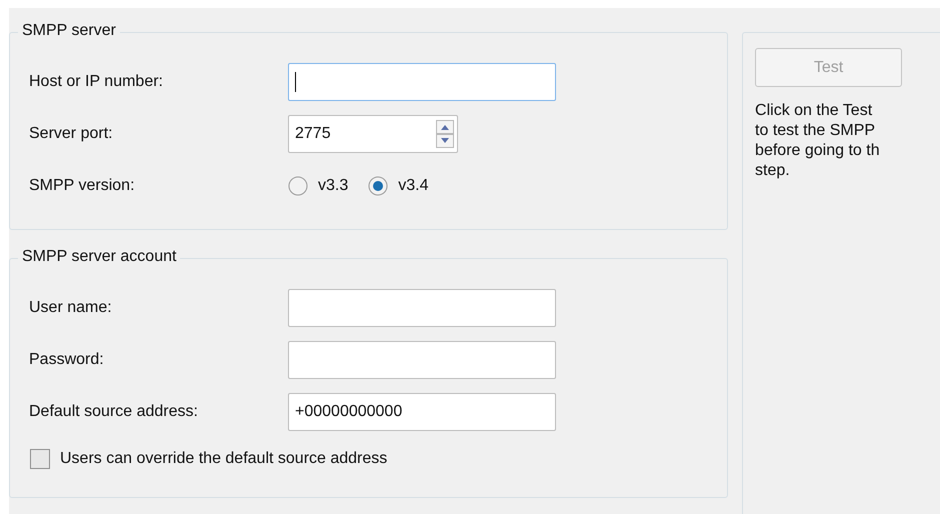  I want to click on field-label: Host or IP number:, so click(96, 82).